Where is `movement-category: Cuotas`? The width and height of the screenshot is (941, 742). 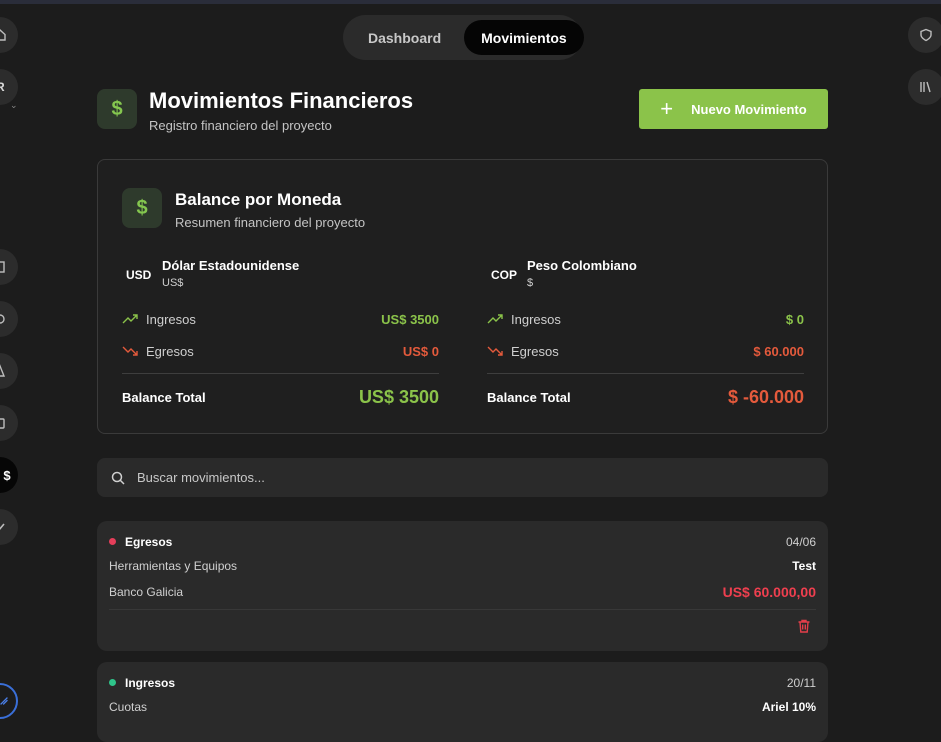
movement-category: Cuotas is located at coordinates (128, 707).